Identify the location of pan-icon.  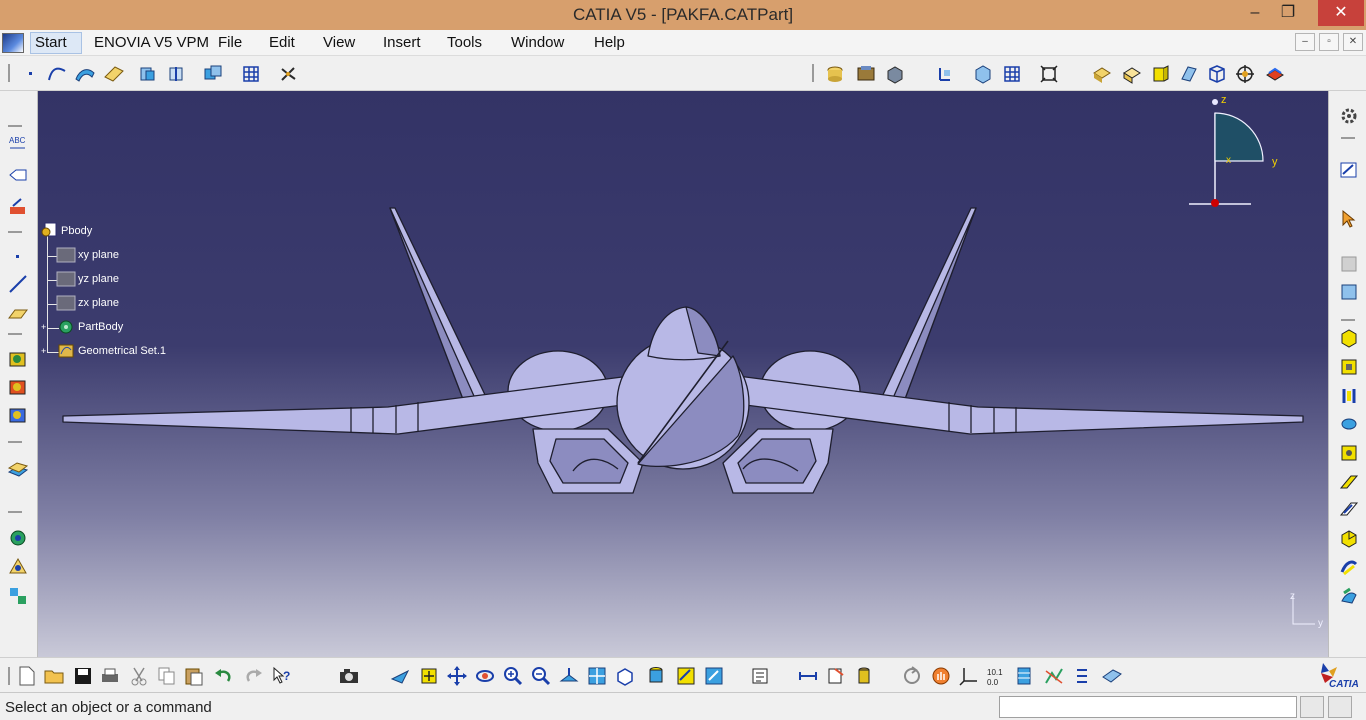
(457, 676).